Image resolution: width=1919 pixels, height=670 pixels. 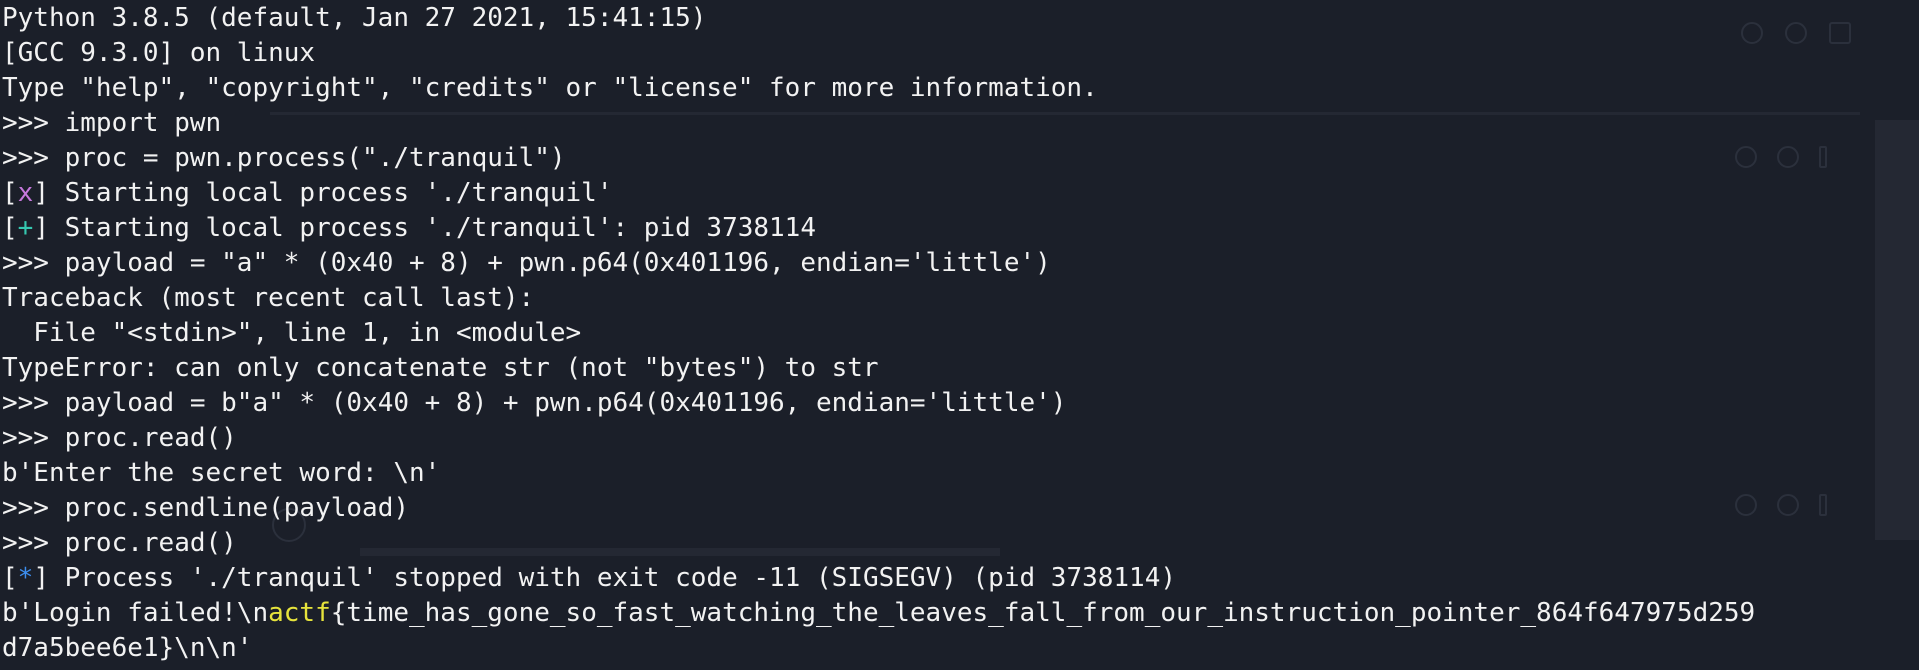 What do you see at coordinates (292, 333) in the screenshot?
I see `output-text: File "<stdin>", line 1, in <module>` at bounding box center [292, 333].